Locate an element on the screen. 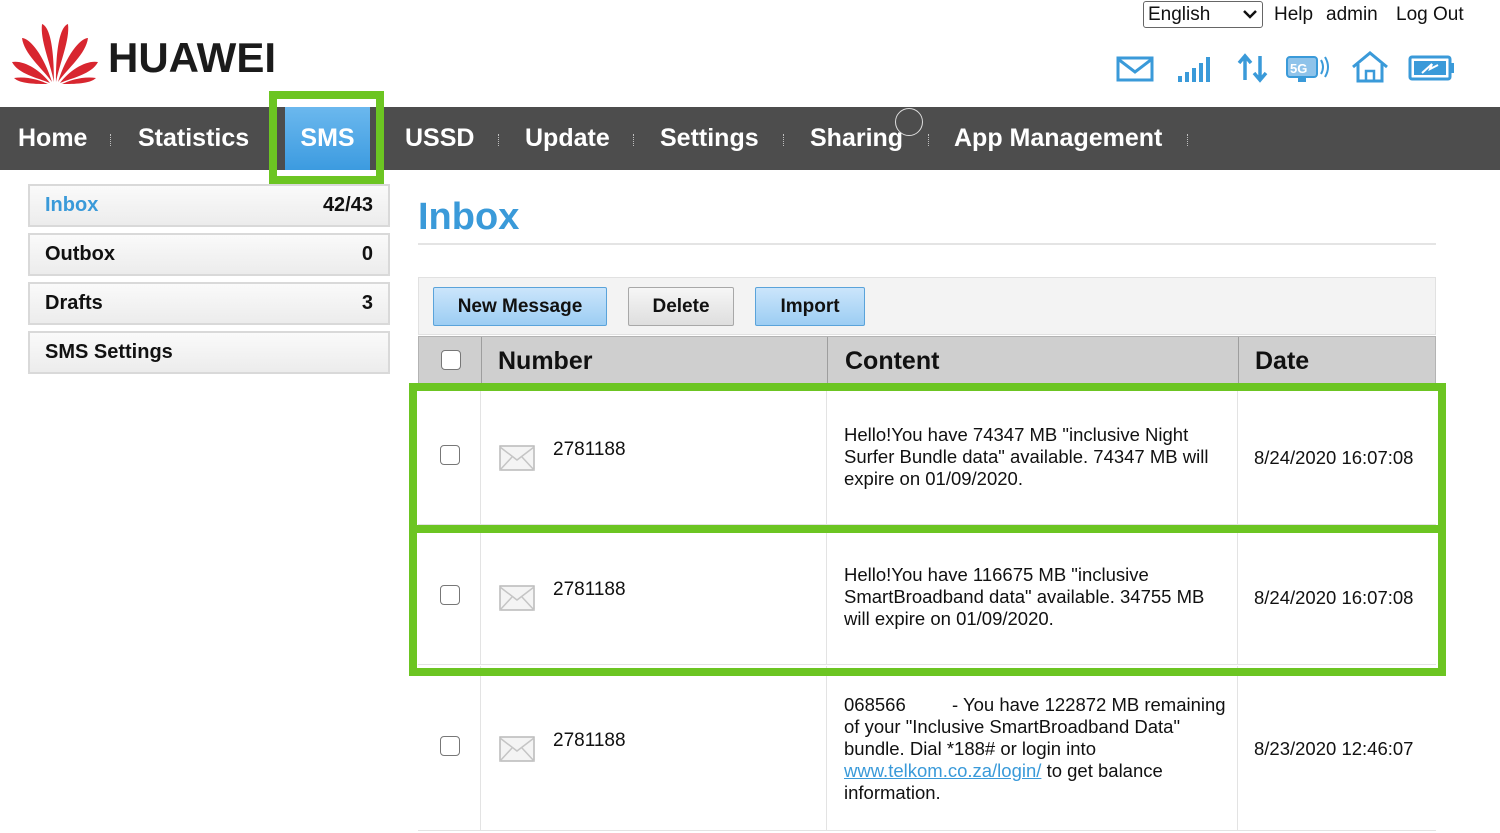 This screenshot has width=1500, height=833. nav-settings: Settings is located at coordinates (709, 138).